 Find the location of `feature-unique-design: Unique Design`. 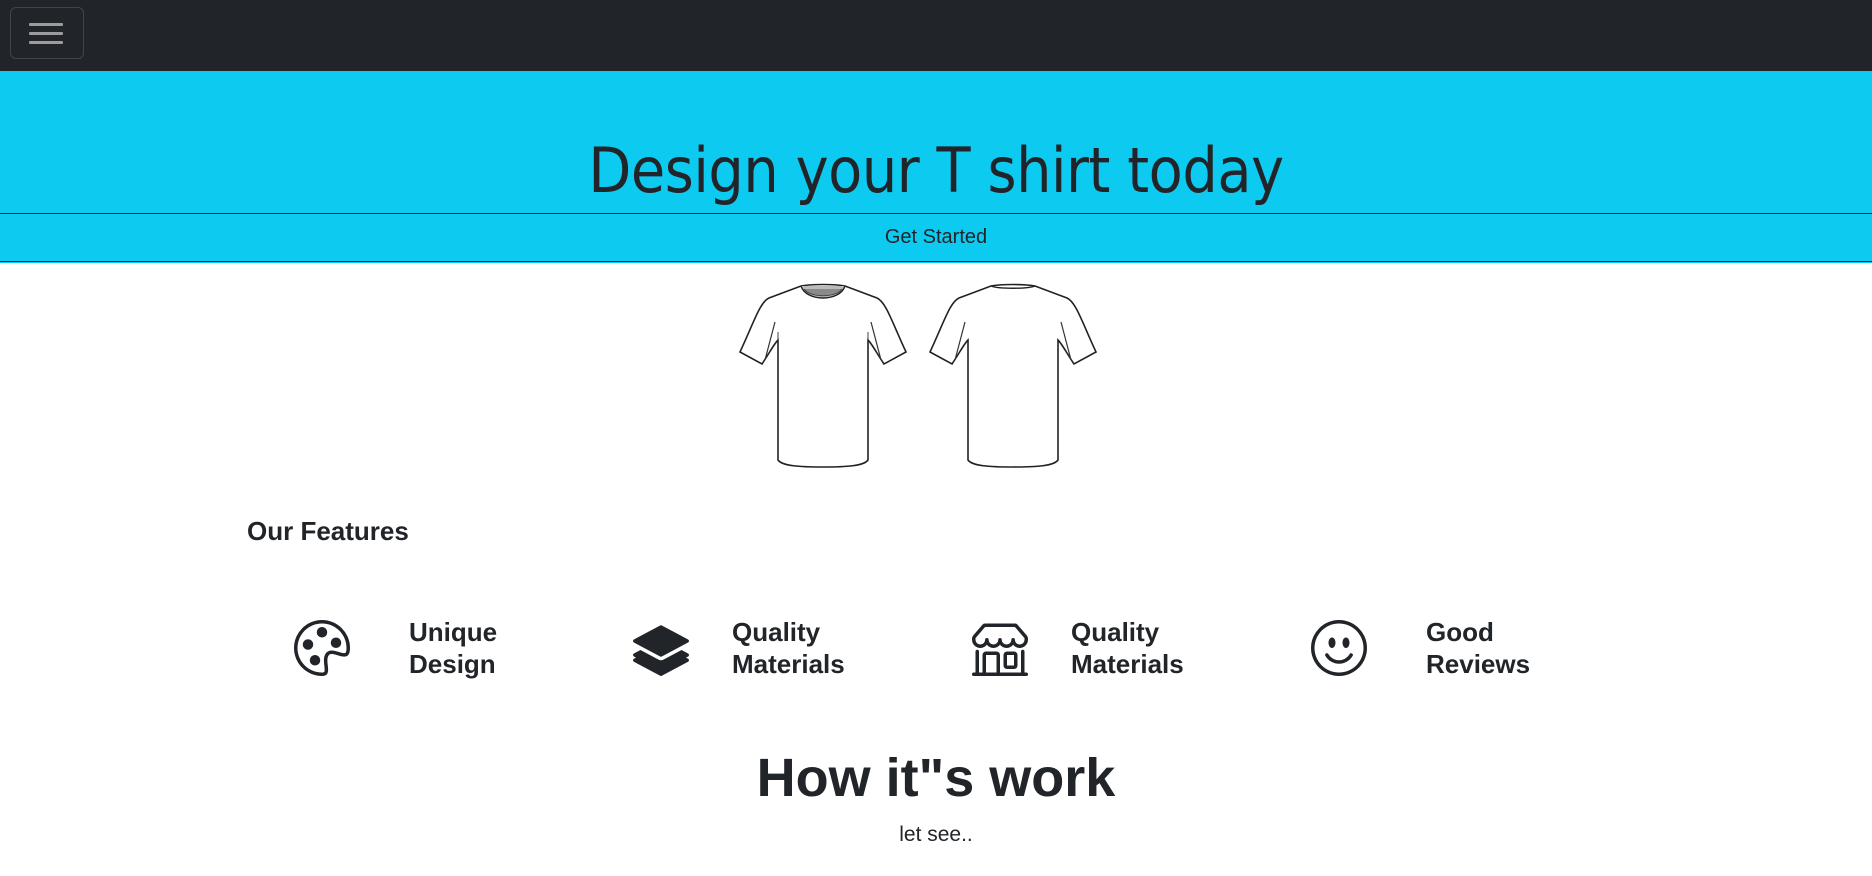

feature-unique-design: Unique Design is located at coordinates (424, 649).